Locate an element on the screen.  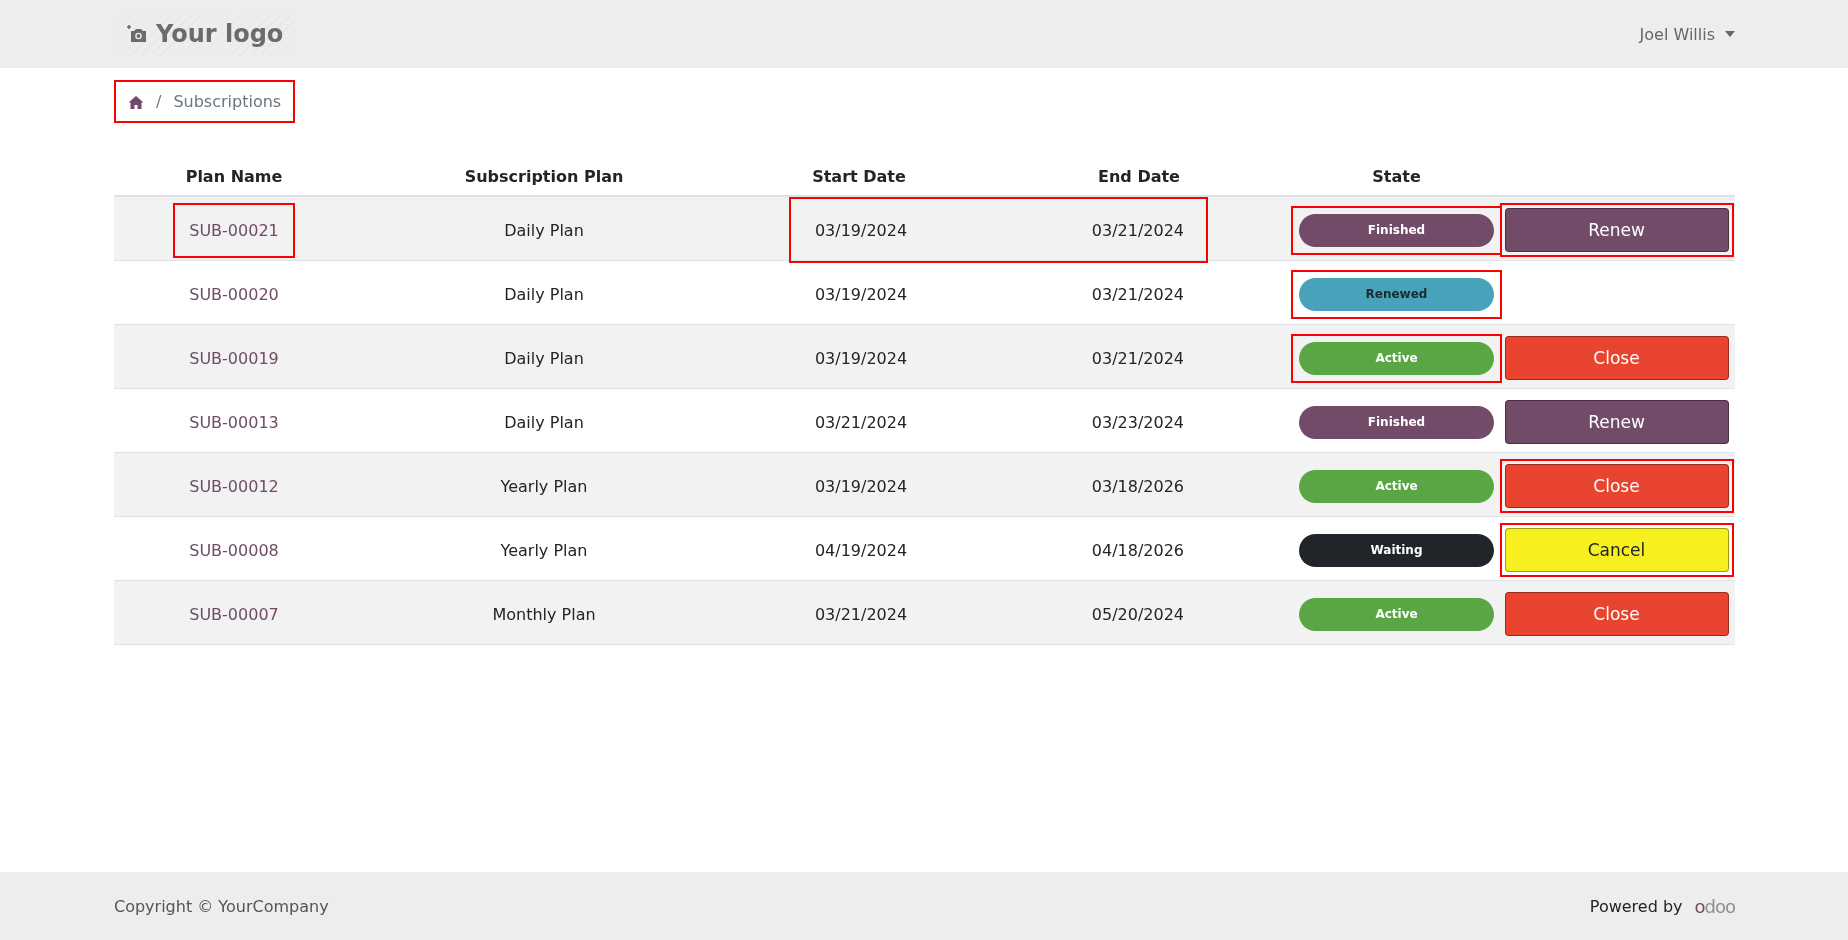
column-header: End Date is located at coordinates (1139, 176).